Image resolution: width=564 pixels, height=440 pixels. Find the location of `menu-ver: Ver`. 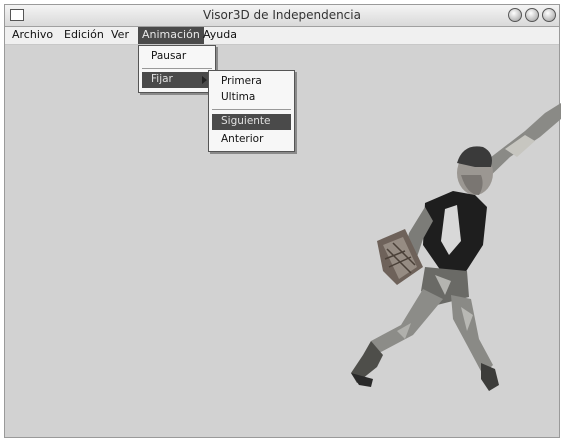

menu-ver: Ver is located at coordinates (120, 35).